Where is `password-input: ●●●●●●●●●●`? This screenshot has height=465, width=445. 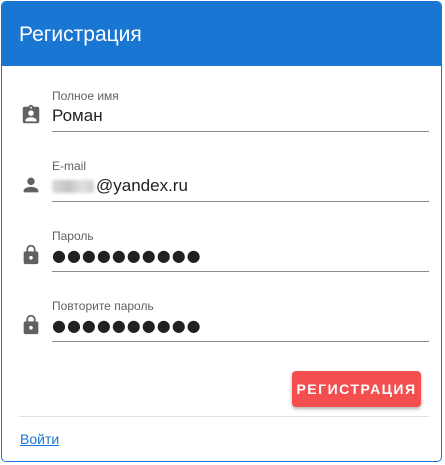
password-input: ●●●●●●●●●● is located at coordinates (127, 256).